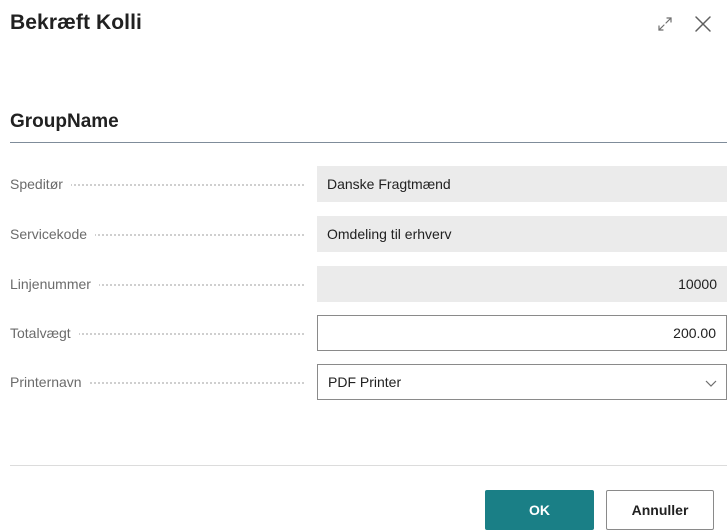 The width and height of the screenshot is (727, 530). What do you see at coordinates (159, 284) in the screenshot?
I see `field-label-linjenummer: Linjenummer` at bounding box center [159, 284].